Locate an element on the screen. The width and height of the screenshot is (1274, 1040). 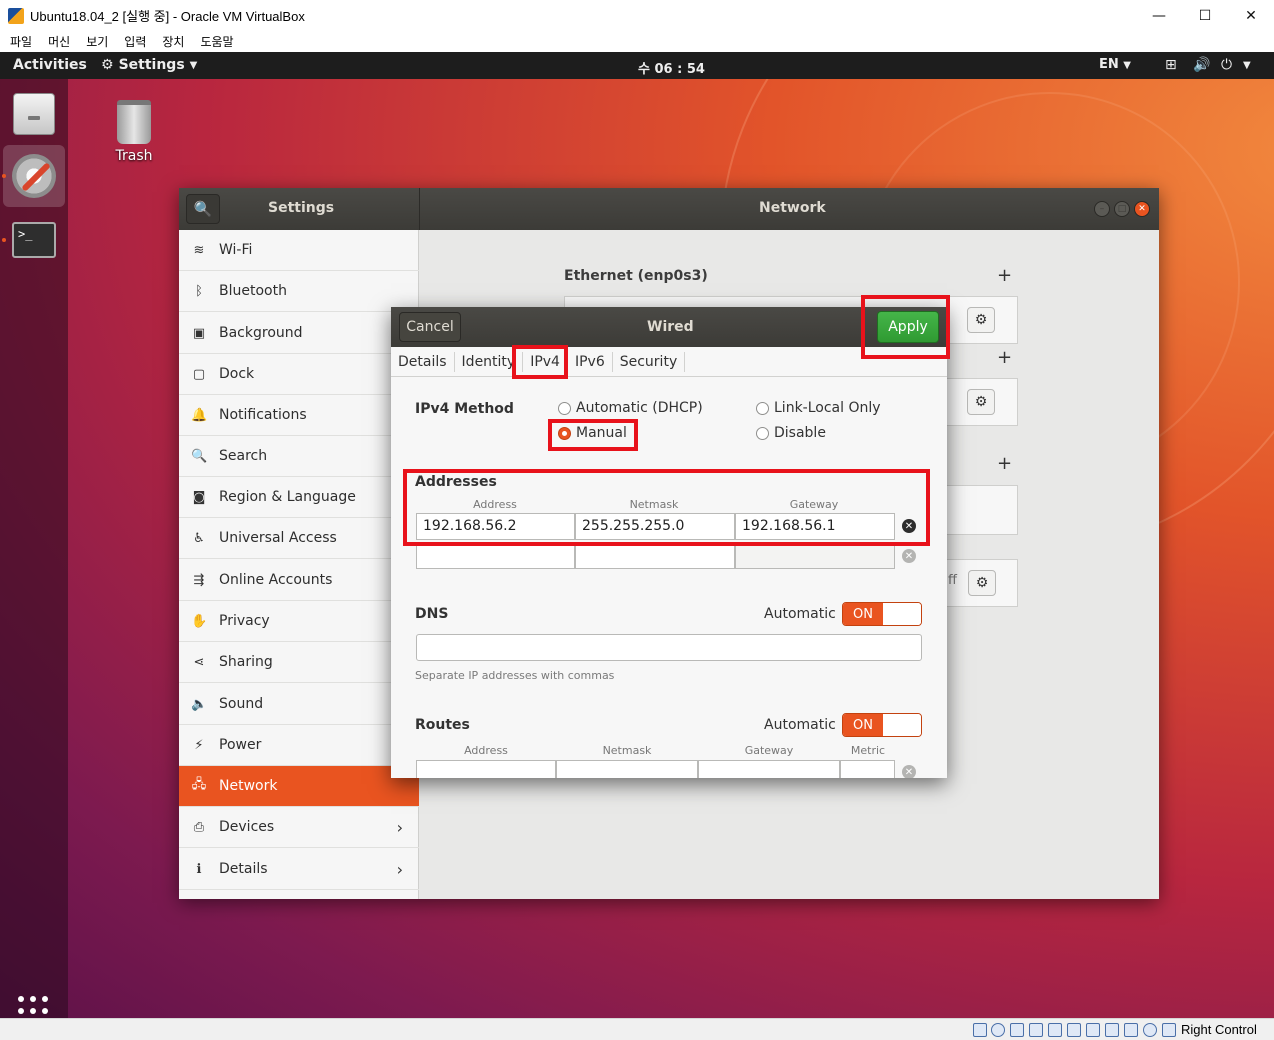
minimize-button: — is located at coordinates (1159, 15).